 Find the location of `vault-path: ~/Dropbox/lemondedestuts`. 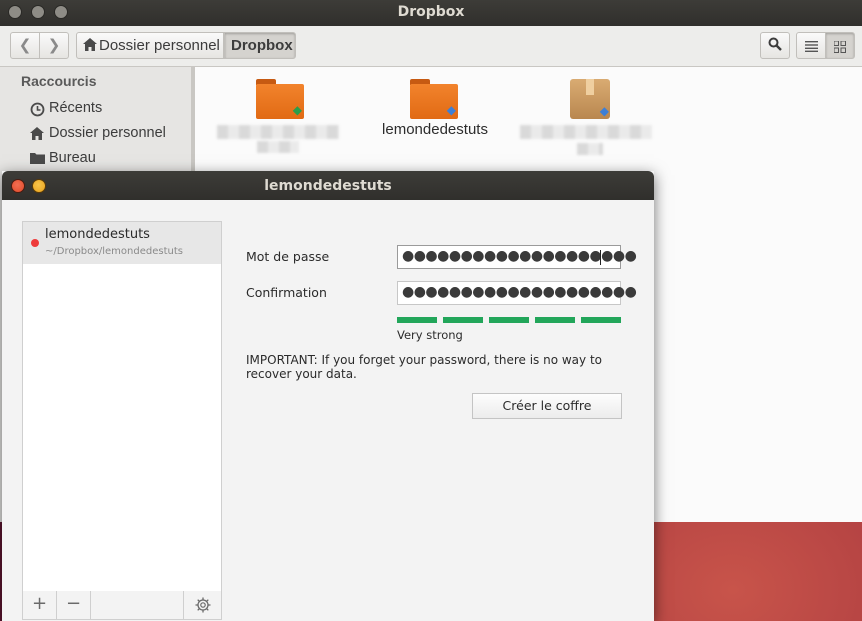

vault-path: ~/Dropbox/lemondedestuts is located at coordinates (114, 251).